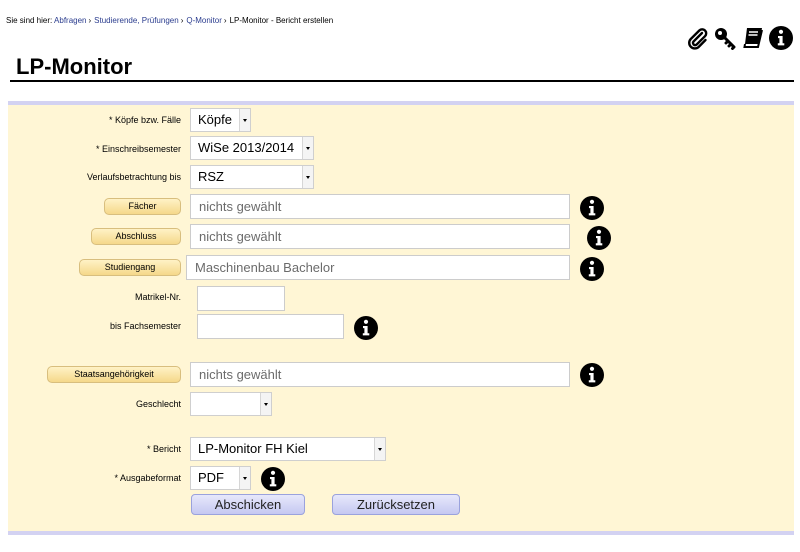 Image resolution: width=800 pixels, height=552 pixels. What do you see at coordinates (29, 20) in the screenshot?
I see `breadcrumb-prefix: Sie sind hier:` at bounding box center [29, 20].